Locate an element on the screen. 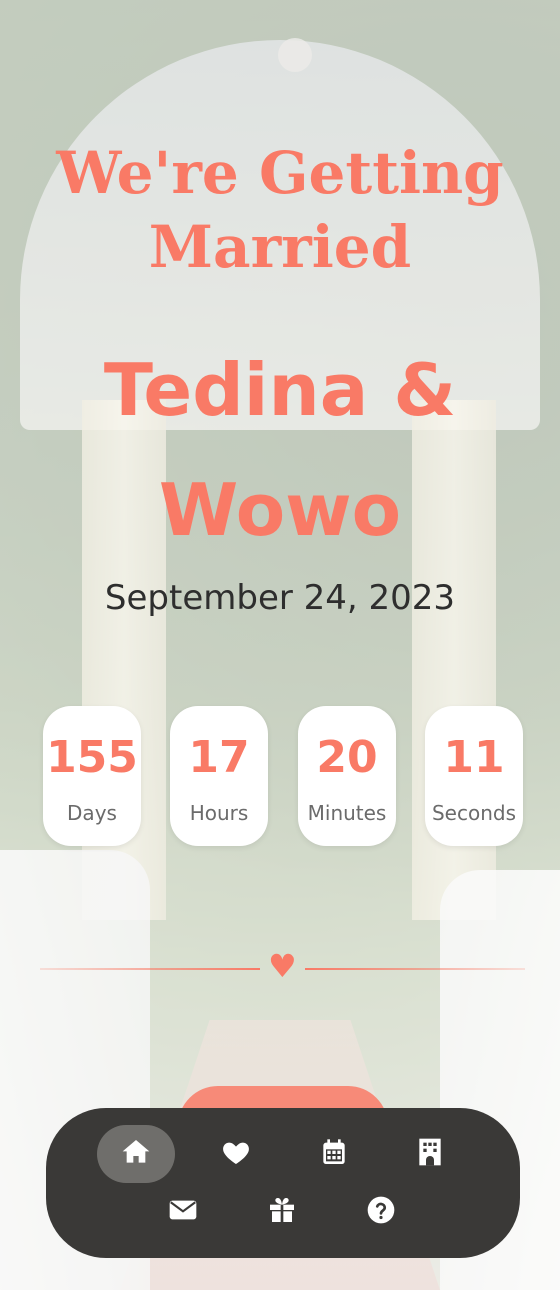 This screenshot has width=560, height=1290. calendar-icon is located at coordinates (334, 1154).